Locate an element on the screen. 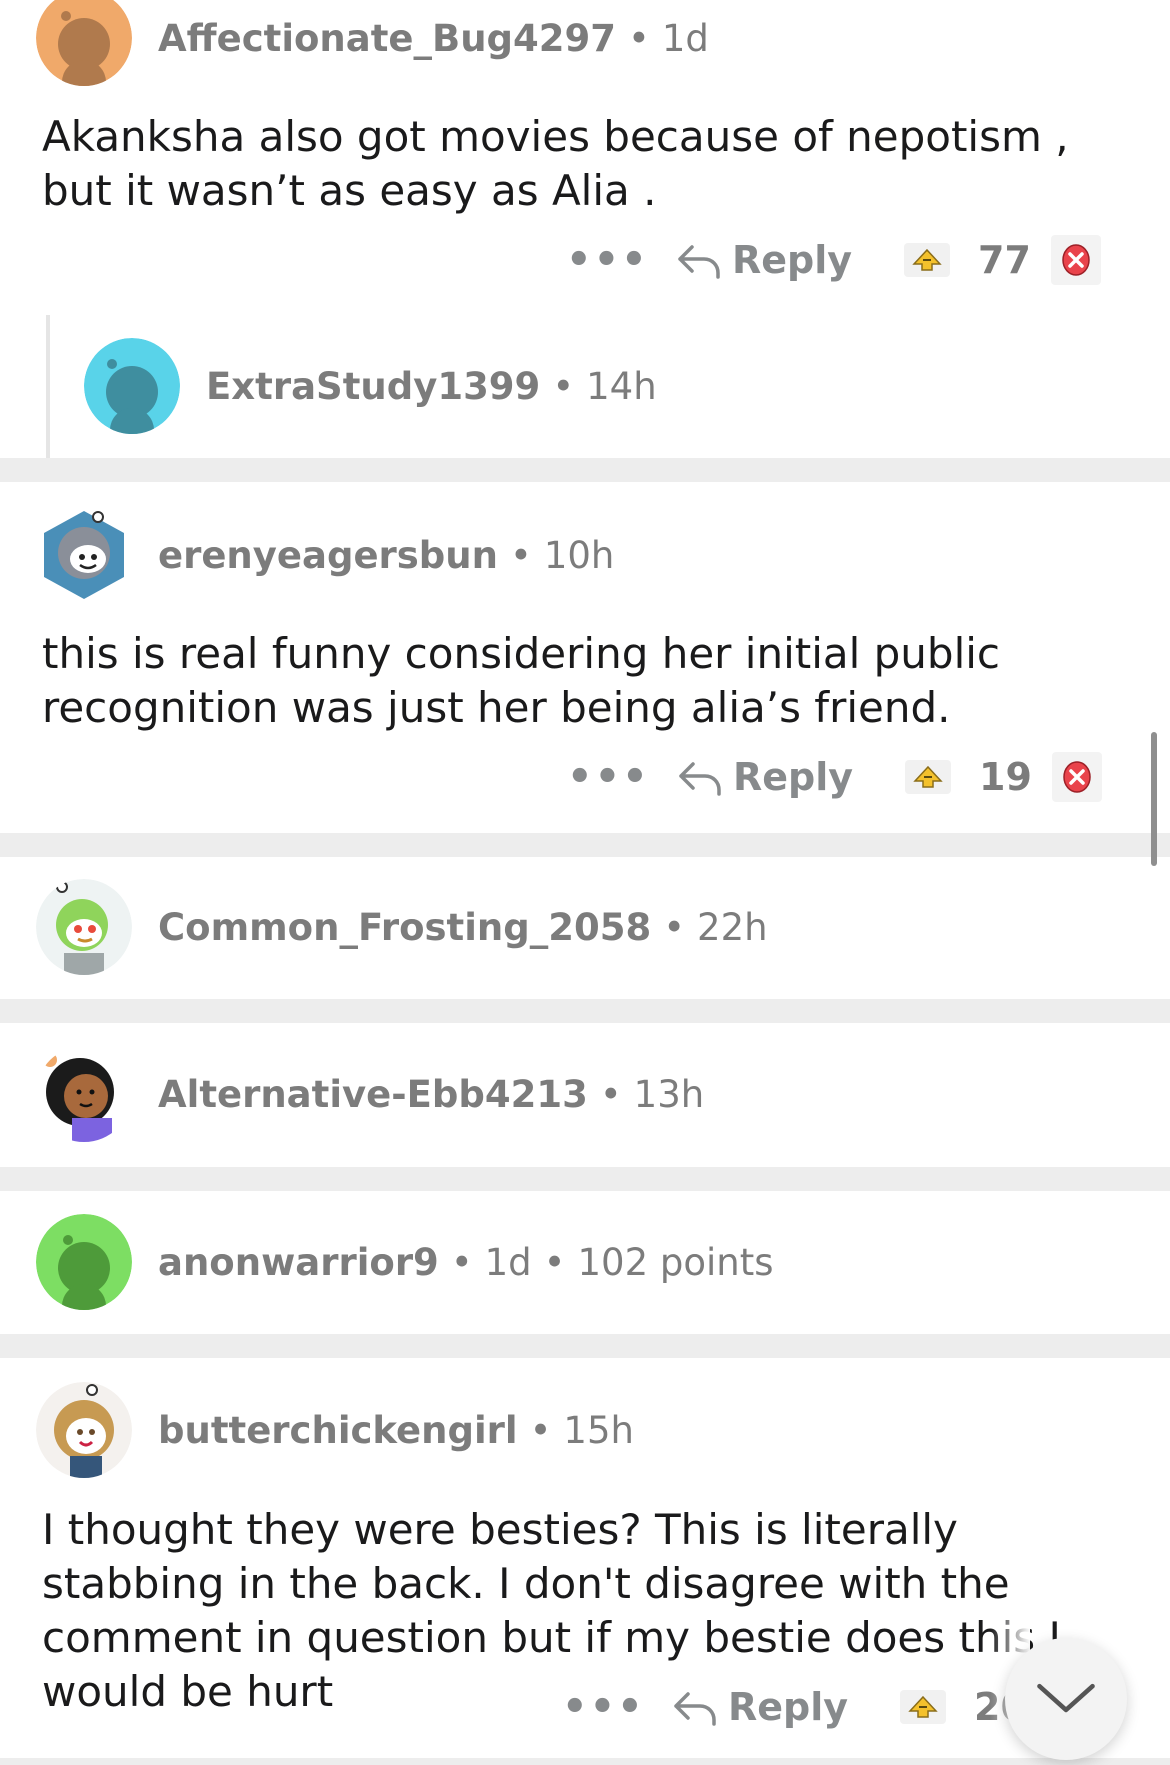 The height and width of the screenshot is (1765, 1170). comment-actions: ••• Reply 19 is located at coordinates (834, 777).